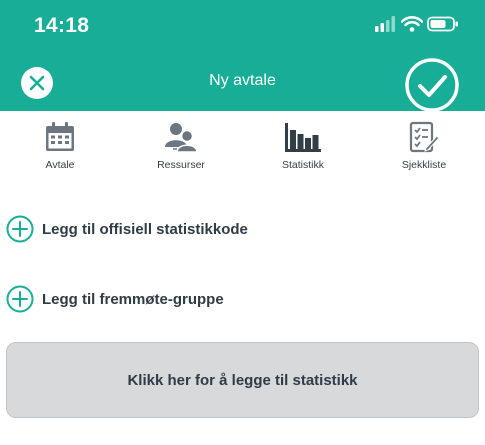 The width and height of the screenshot is (485, 445). I want to click on add-statistics-label: Klikk her for å legge til statistikk, so click(242, 380).